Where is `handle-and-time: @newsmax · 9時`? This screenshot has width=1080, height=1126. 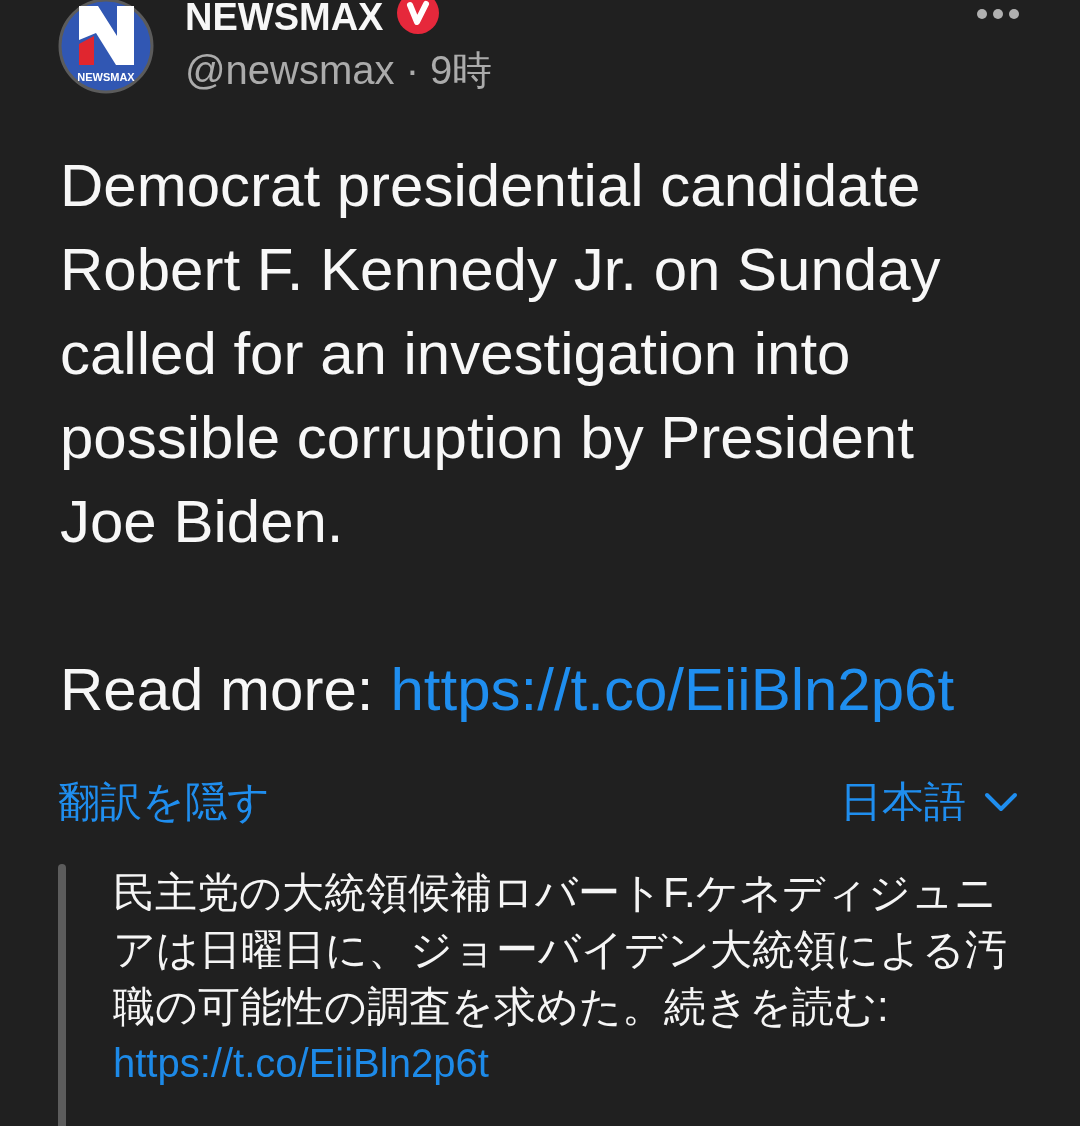
handle-and-time: @newsmax · 9時 is located at coordinates (339, 70).